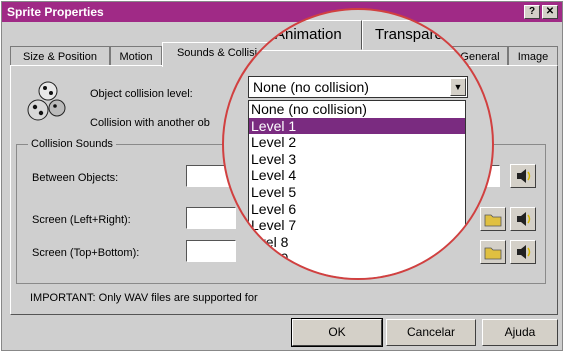 This screenshot has width=568, height=353. Describe the element at coordinates (357, 175) in the screenshot. I see `dropdown-option: Level 4` at that location.